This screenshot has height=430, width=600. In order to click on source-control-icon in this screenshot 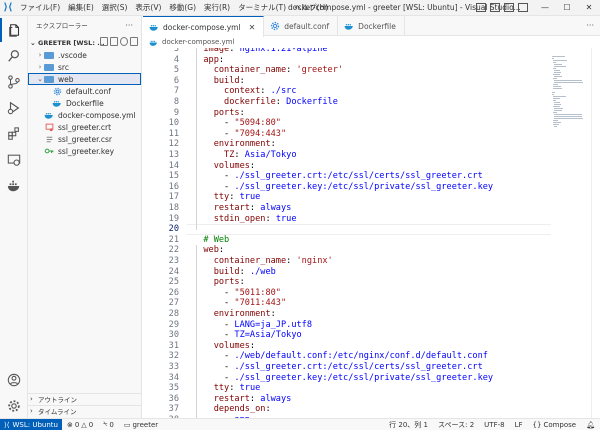, I will do `click(14, 82)`.